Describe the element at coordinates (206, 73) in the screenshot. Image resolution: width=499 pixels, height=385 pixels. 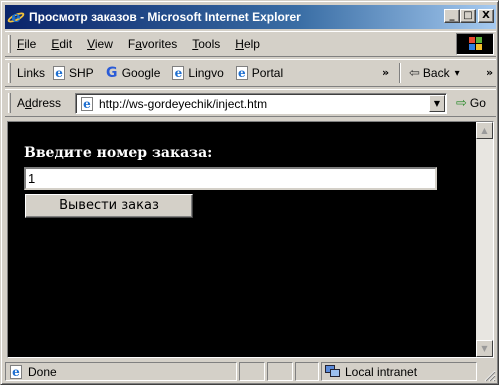
I see `link-label: Lingvo` at that location.